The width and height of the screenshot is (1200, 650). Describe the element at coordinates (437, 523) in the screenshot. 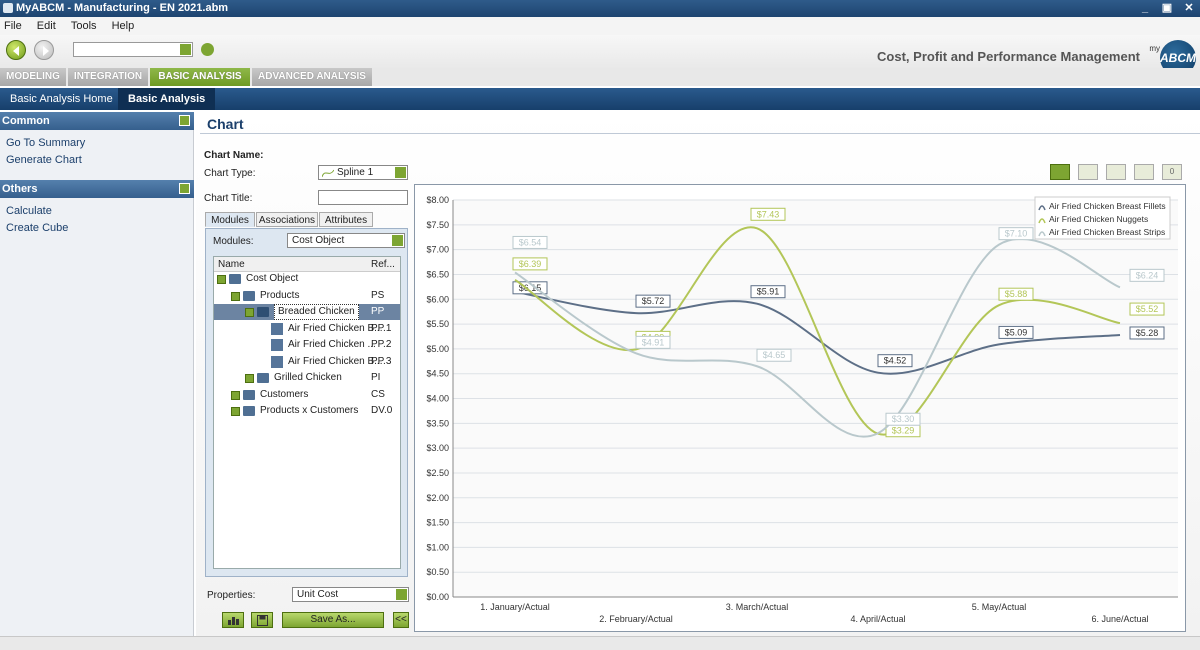

I see `y-tick-label: $1.50` at that location.